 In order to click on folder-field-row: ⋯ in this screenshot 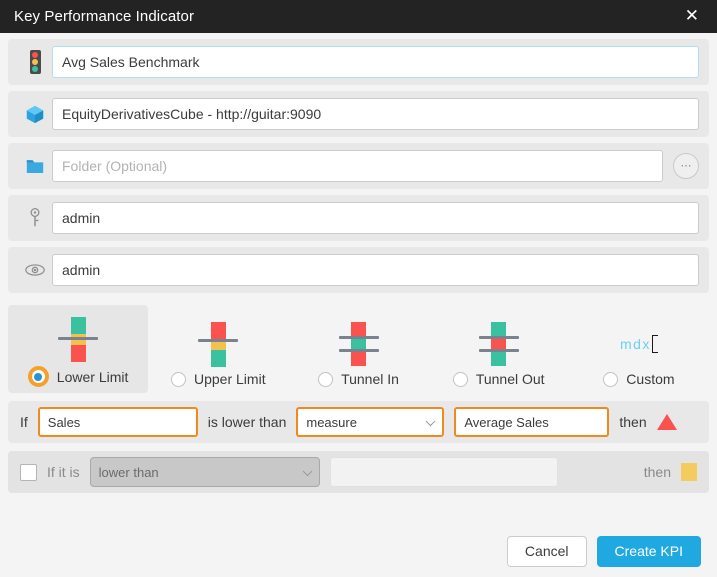, I will do `click(358, 166)`.